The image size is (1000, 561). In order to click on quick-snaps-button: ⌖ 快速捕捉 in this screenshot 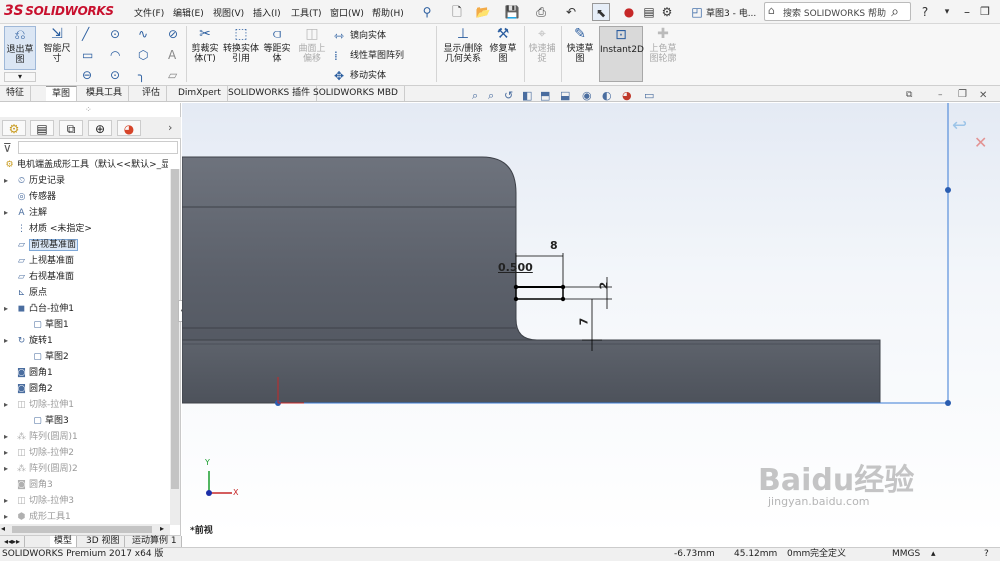, I will do `click(542, 45)`.